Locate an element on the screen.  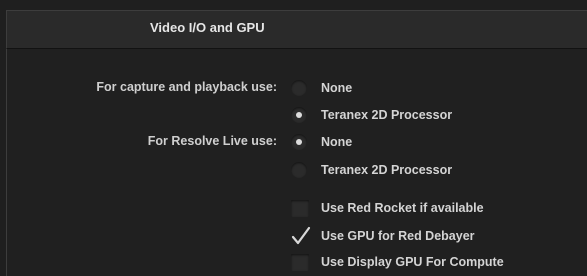
red-rocket-option: Use Red Rocket if available is located at coordinates (387, 208).